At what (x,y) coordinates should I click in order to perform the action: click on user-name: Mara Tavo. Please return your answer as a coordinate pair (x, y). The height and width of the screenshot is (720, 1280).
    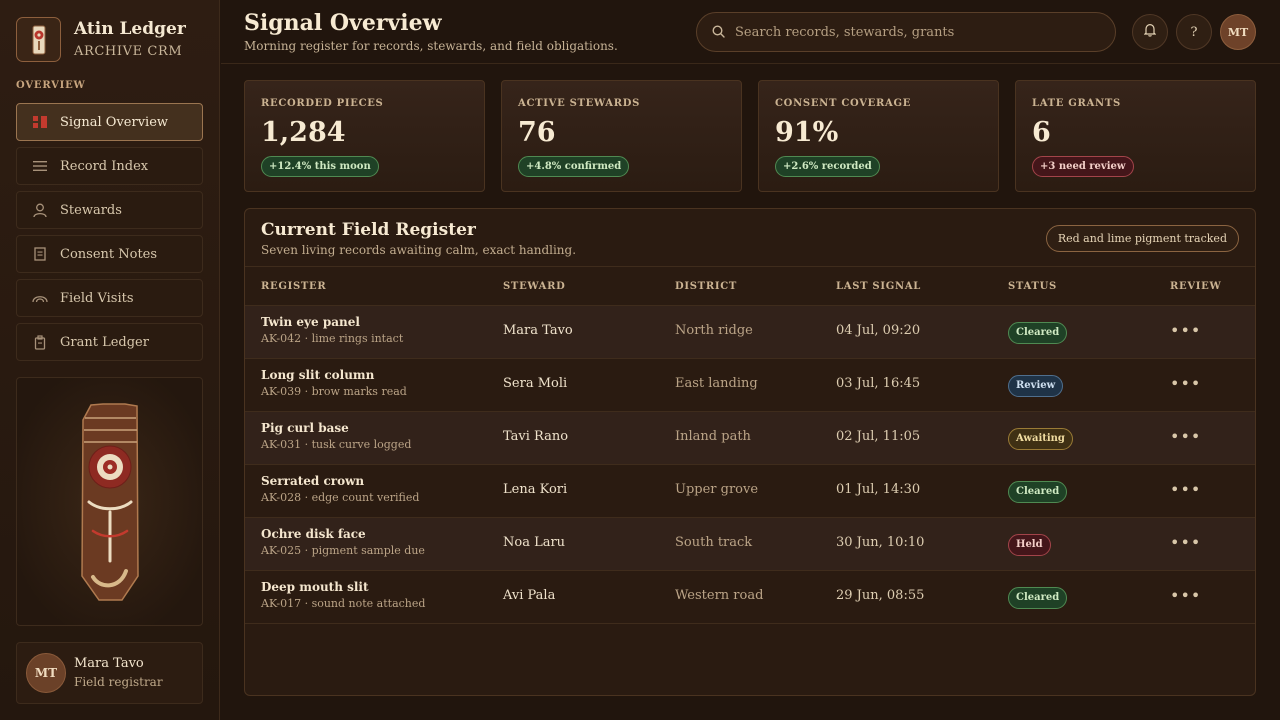
    Looking at the image, I should click on (109, 663).